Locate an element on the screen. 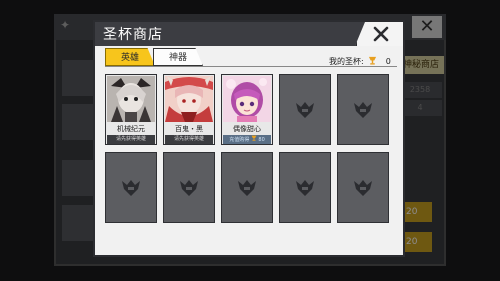  hero-status: 充值购得 80 is located at coordinates (247, 139).